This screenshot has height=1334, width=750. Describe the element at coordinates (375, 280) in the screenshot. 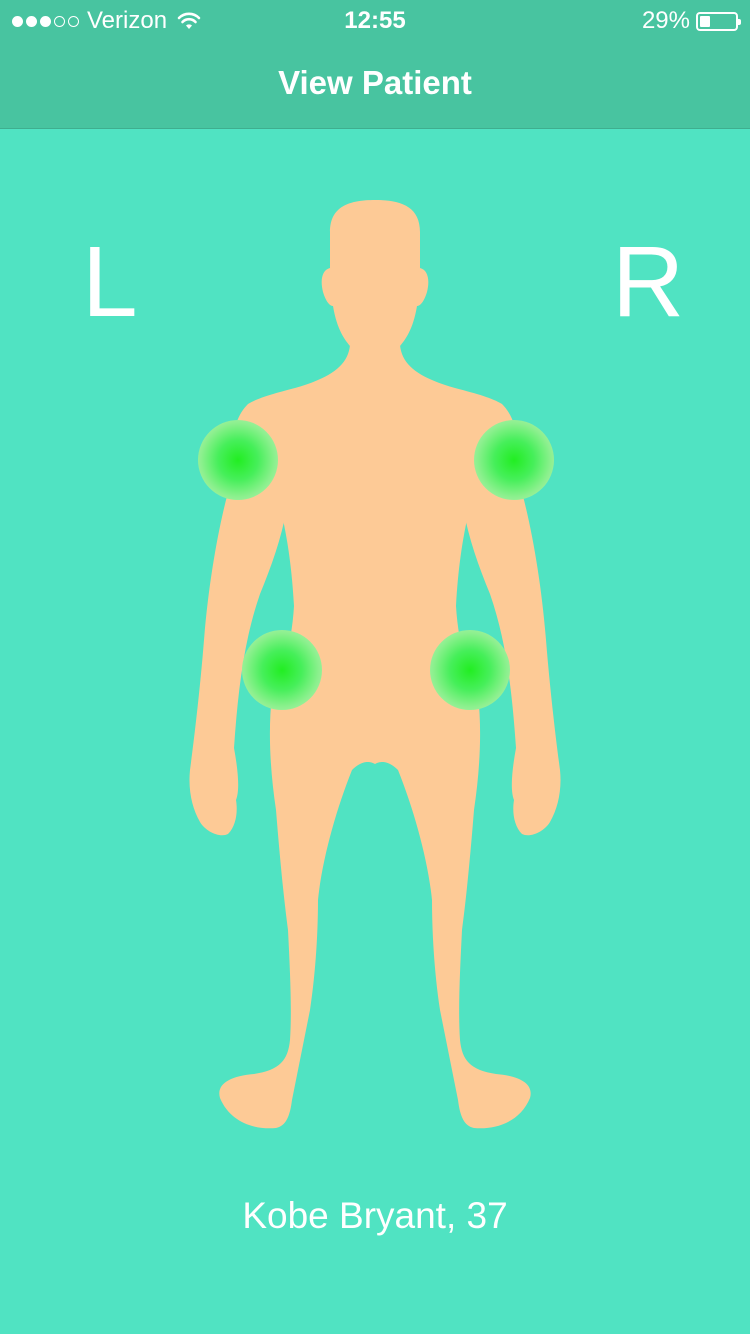

I see `head-shape` at that location.